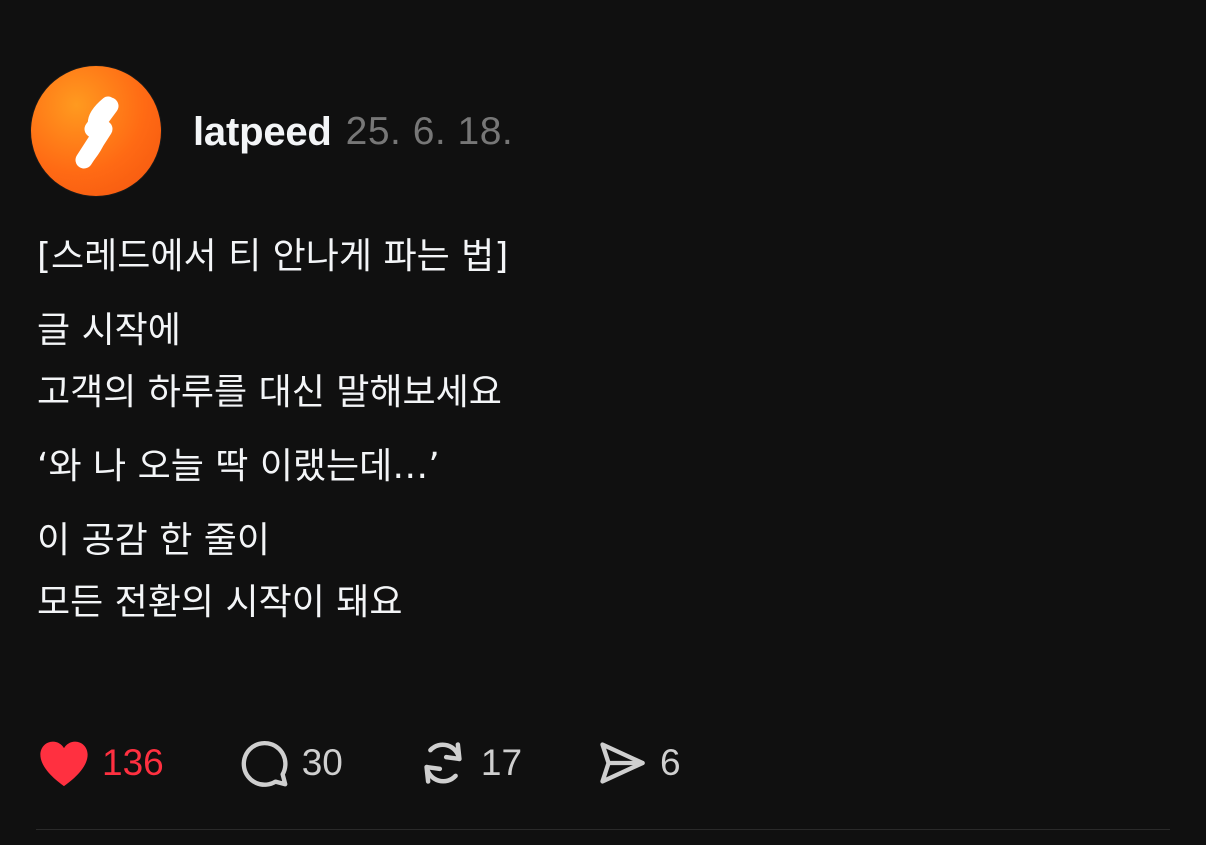 Image resolution: width=1206 pixels, height=845 pixels. I want to click on latpeed-logo-icon, so click(97, 132).